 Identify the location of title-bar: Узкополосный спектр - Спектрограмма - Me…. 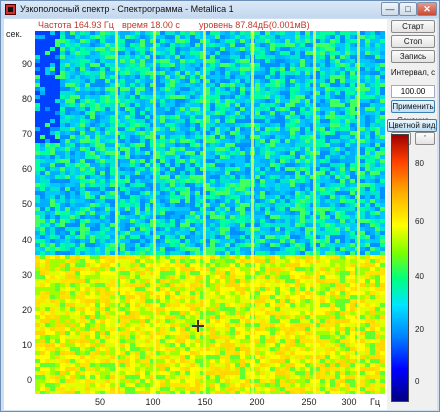
(220, 9).